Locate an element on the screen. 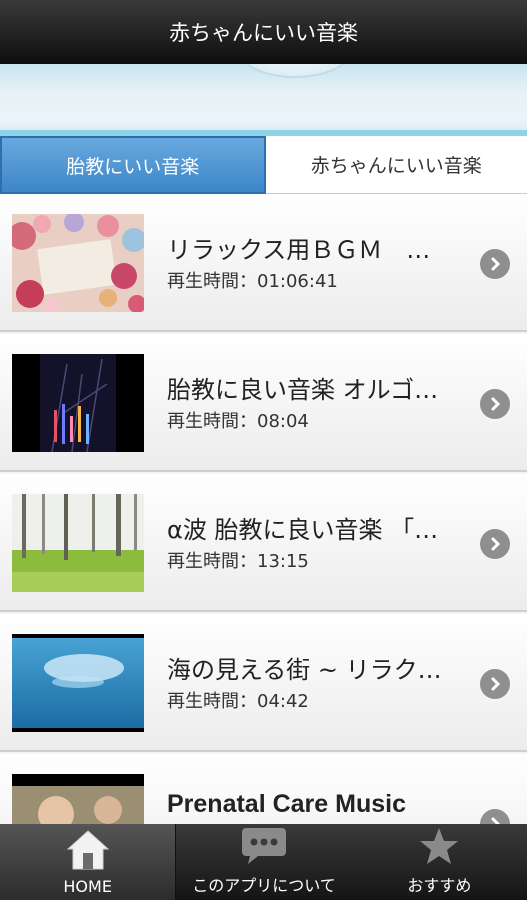 Image resolution: width=527 pixels, height=900 pixels. video-duration: 再生時間：13:15 is located at coordinates (238, 560).